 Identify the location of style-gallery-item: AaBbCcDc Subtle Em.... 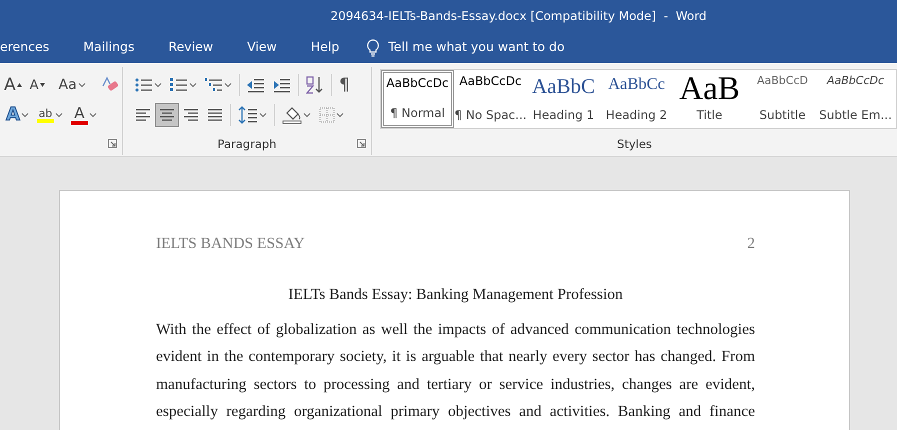
(855, 99).